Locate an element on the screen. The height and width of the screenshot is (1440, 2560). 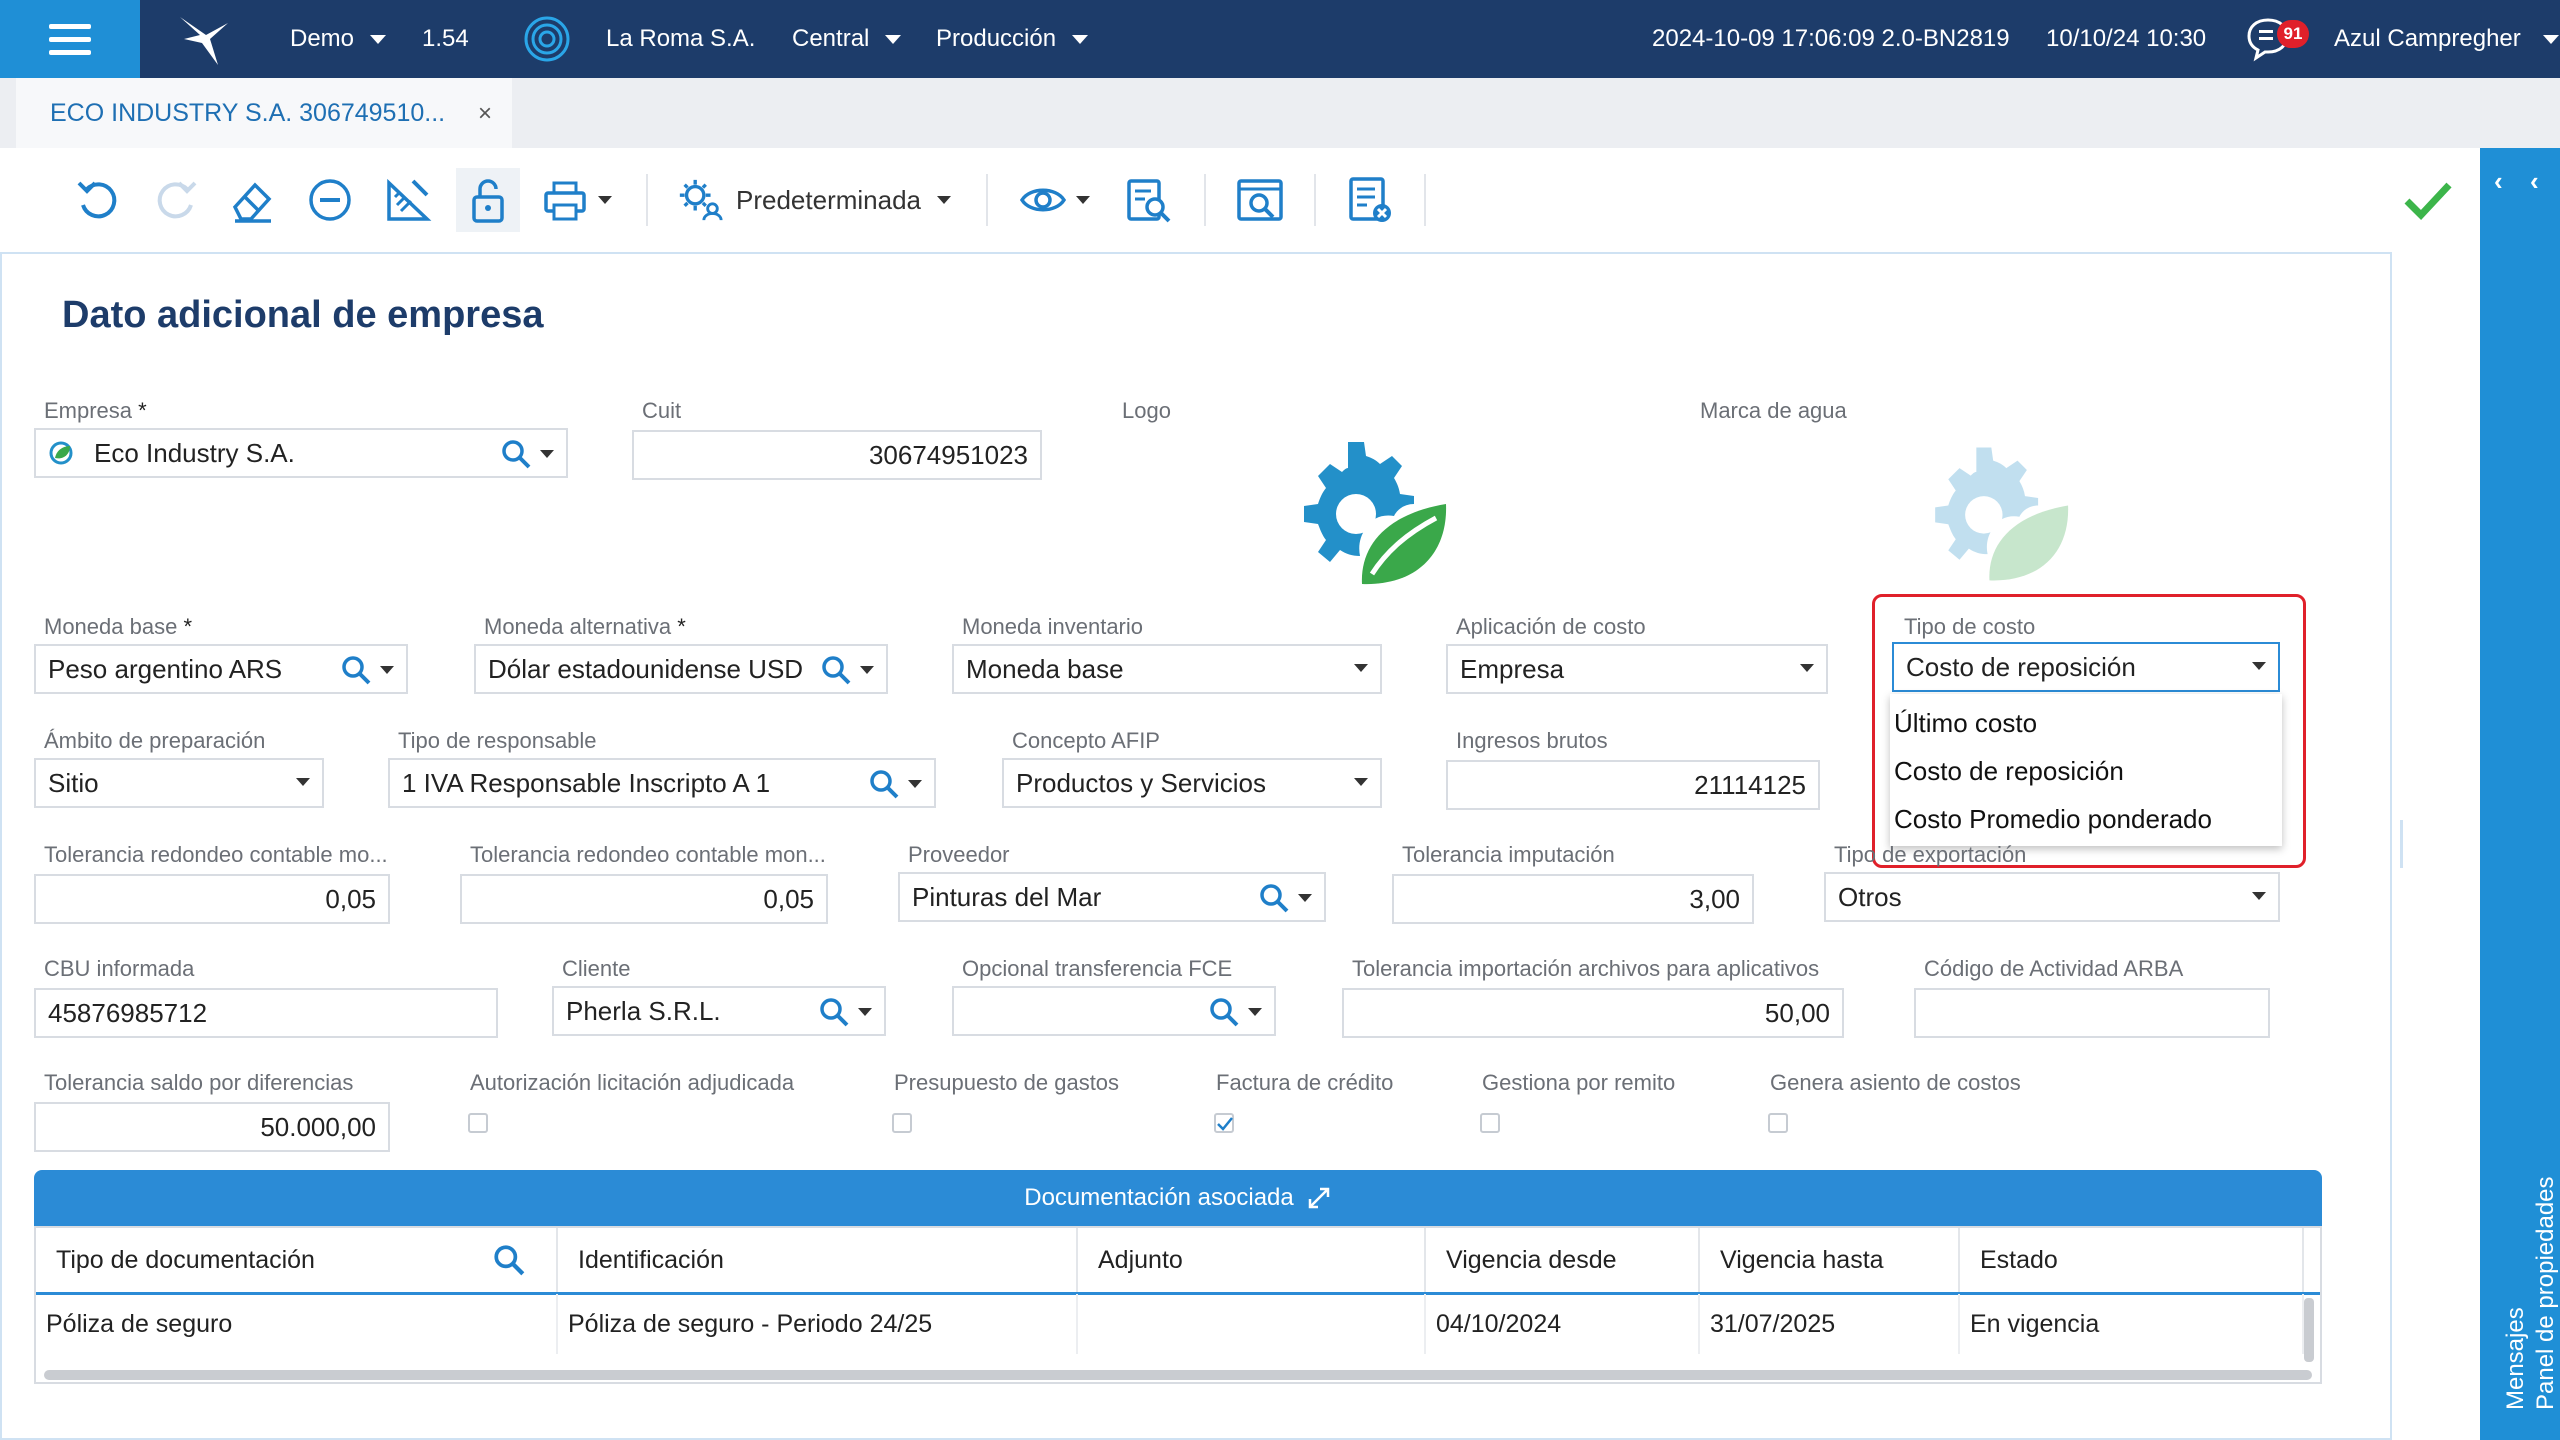
view-selector: Predeterminada is located at coordinates (816, 200).